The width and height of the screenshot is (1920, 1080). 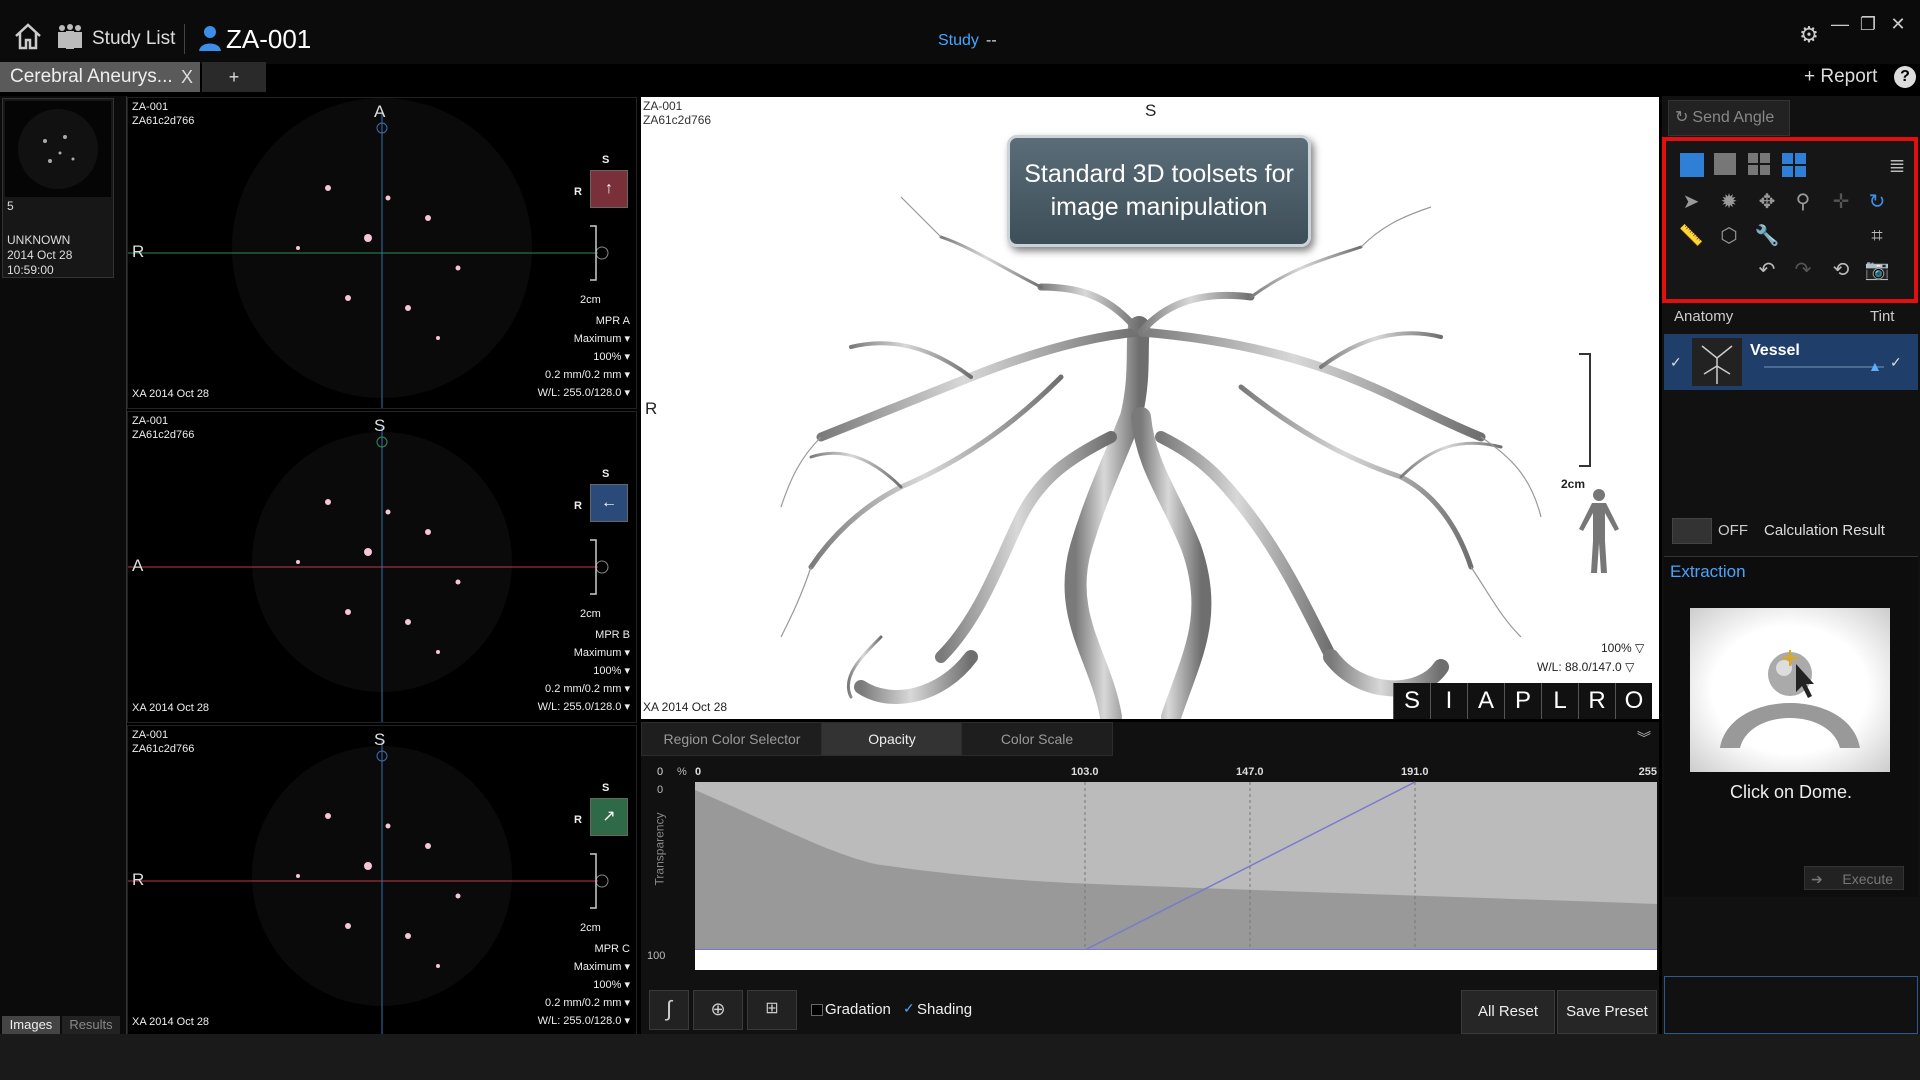 What do you see at coordinates (698, 772) in the screenshot?
I see `x-tick-label: 0` at bounding box center [698, 772].